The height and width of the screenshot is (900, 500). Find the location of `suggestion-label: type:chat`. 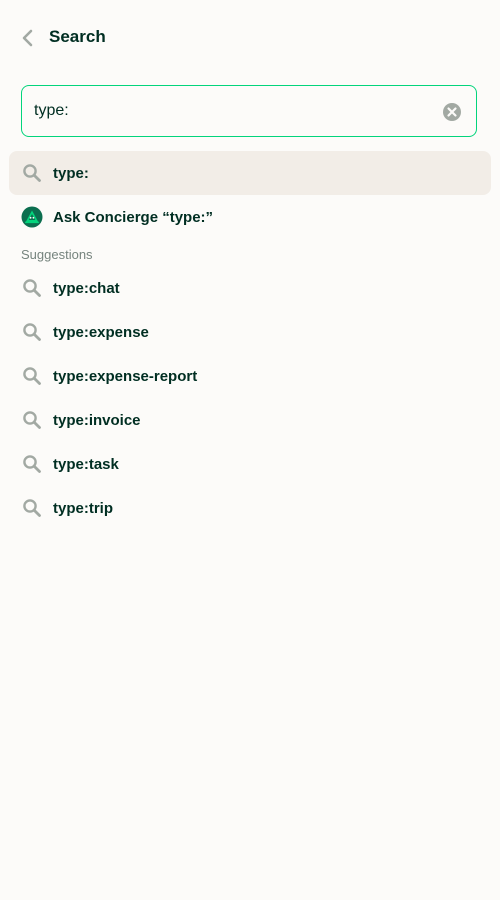

suggestion-label: type:chat is located at coordinates (86, 288).